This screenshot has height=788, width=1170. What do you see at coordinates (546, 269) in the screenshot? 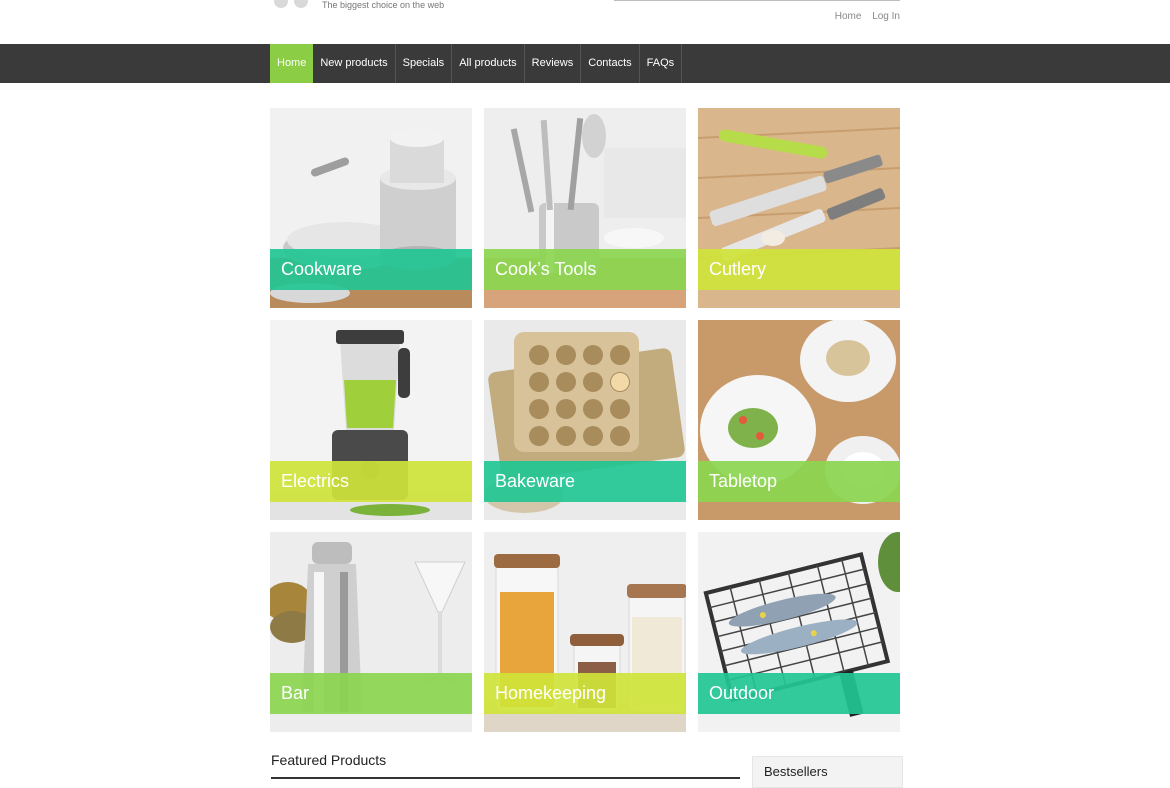
I see `tile-label: Cook’s Tools` at bounding box center [546, 269].